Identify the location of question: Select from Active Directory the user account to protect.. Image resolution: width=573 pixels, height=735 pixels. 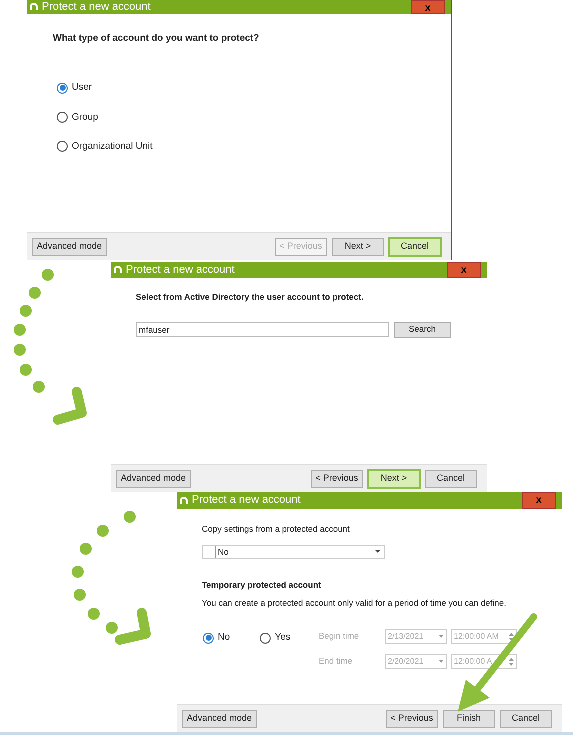
(250, 297).